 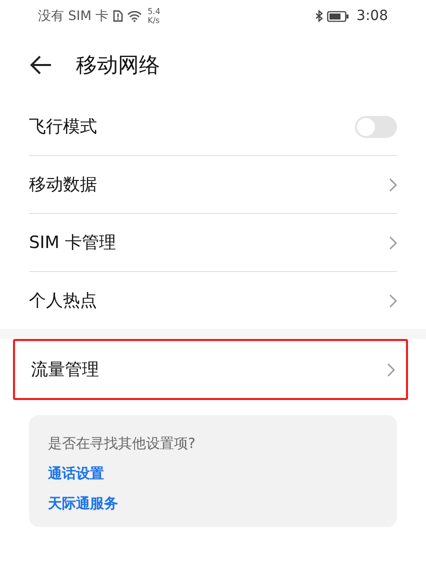 What do you see at coordinates (63, 300) in the screenshot?
I see `setting-label: 个人热点` at bounding box center [63, 300].